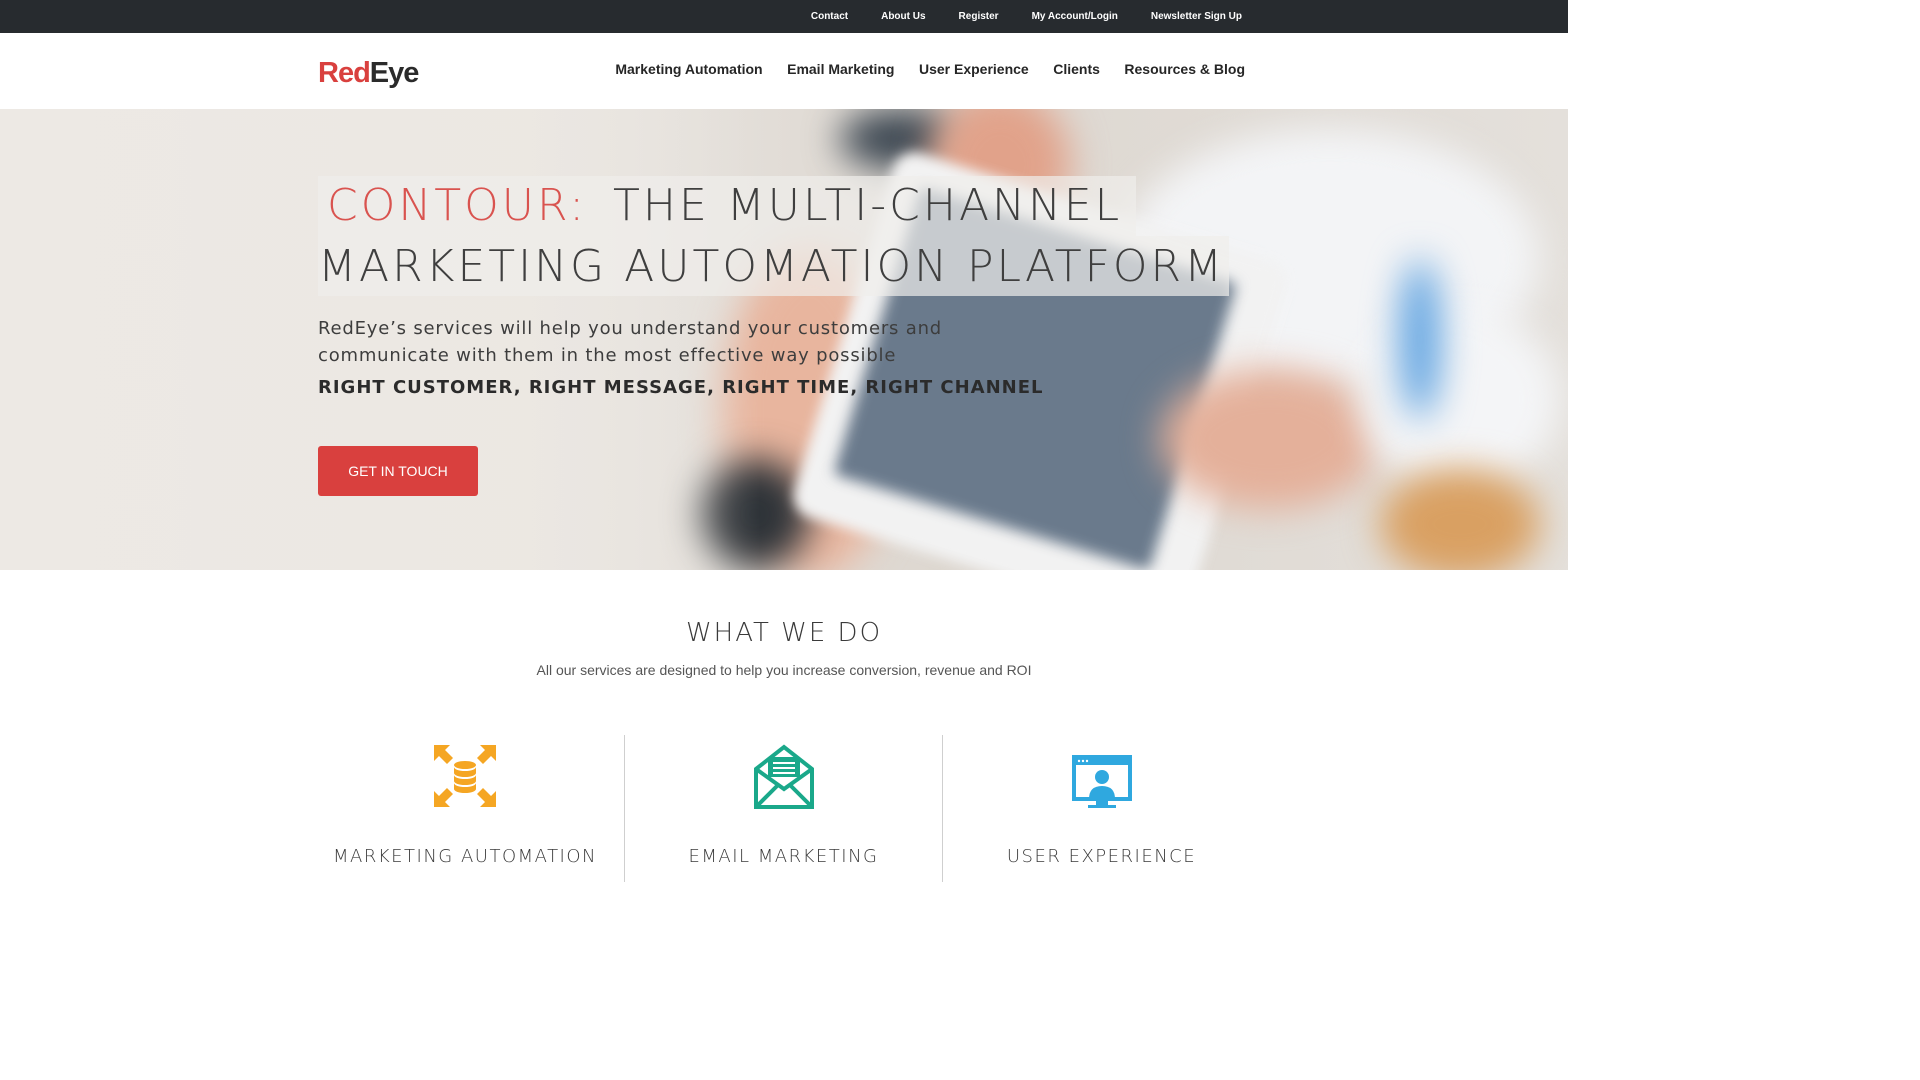  Describe the element at coordinates (974, 69) in the screenshot. I see `nav-user-experience: User Experience` at that location.